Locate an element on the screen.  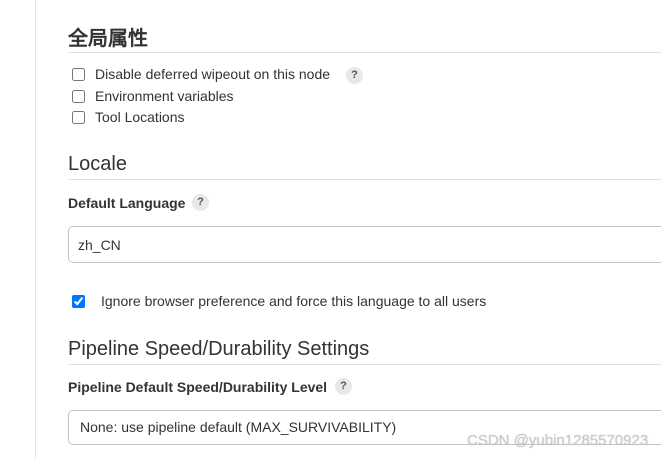
tool-locations-label: Tool Locations is located at coordinates (140, 117).